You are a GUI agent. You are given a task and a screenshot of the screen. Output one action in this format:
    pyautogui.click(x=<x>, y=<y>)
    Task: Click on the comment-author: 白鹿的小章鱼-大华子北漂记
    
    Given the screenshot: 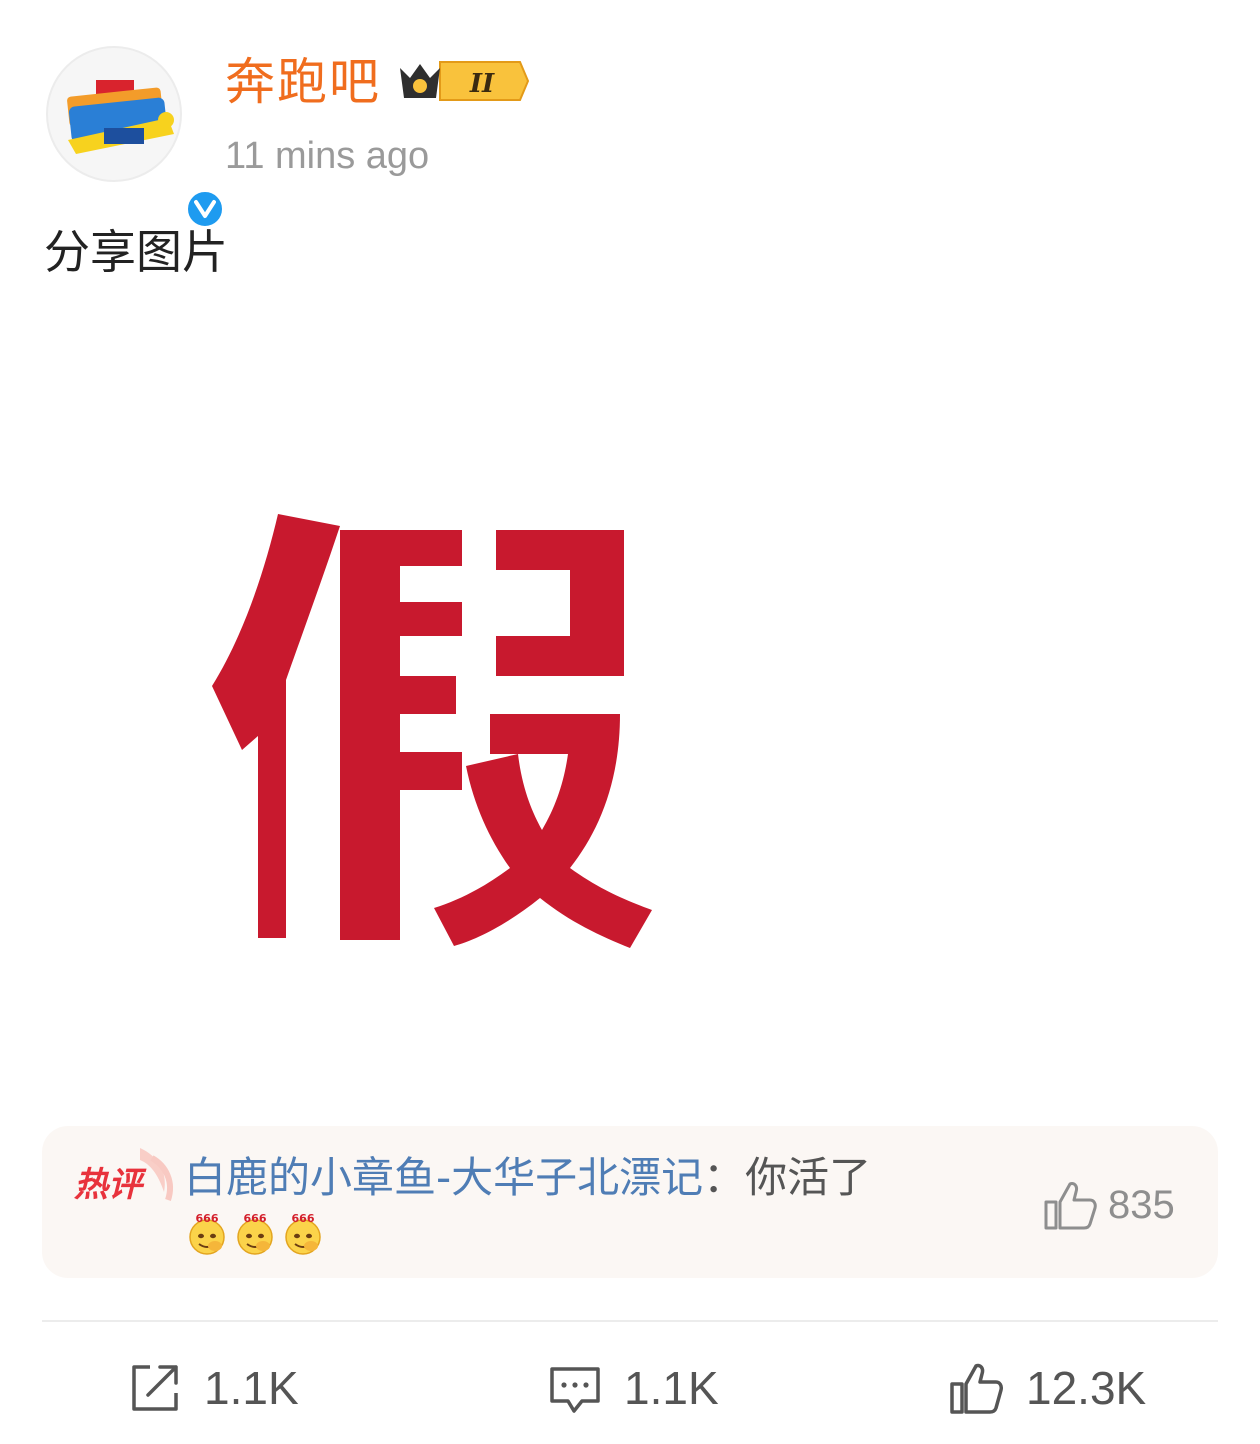 What is the action you would take?
    pyautogui.click(x=443, y=1177)
    